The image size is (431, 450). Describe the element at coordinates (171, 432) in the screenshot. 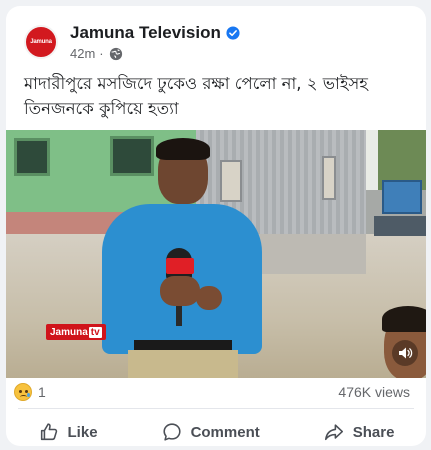

I see `comment-icon` at that location.